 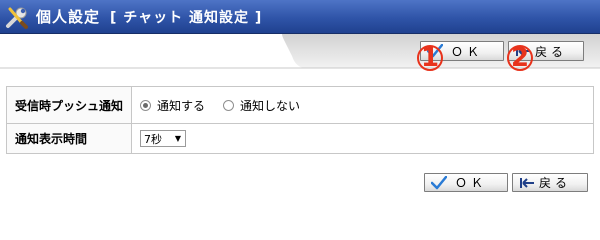 I want to click on radio-notify-on-label: 通知する, so click(x=181, y=105).